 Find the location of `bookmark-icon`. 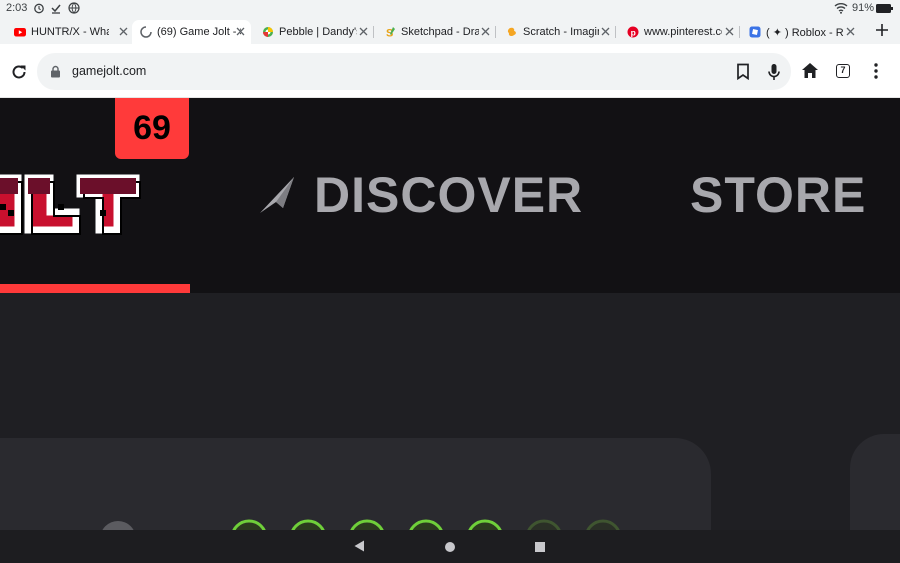

bookmark-icon is located at coordinates (743, 71).